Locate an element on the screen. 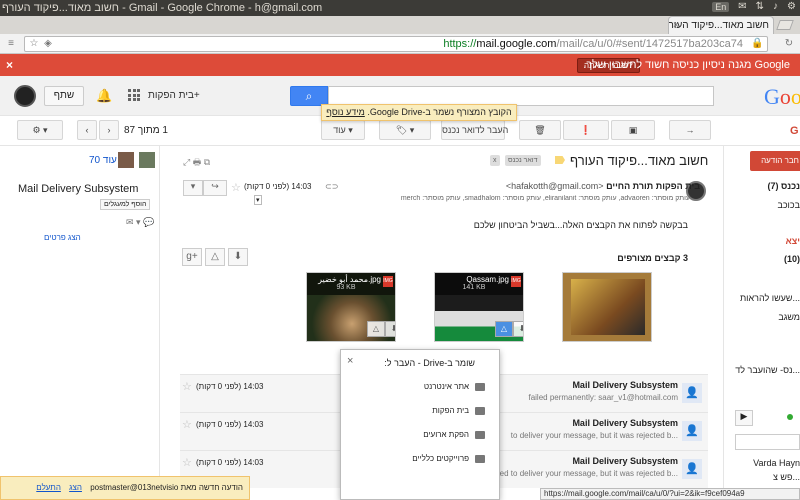 Image resolution: width=800 pixels, height=500 pixels. attachment-thumb is located at coordinates (607, 307).